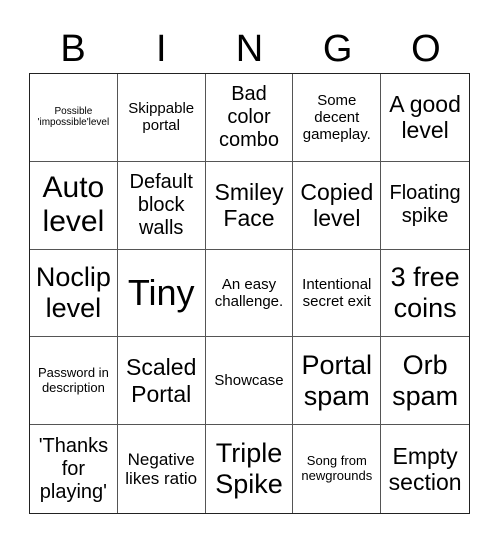 The height and width of the screenshot is (544, 500). I want to click on bingo-cell: Orb spam, so click(425, 381).